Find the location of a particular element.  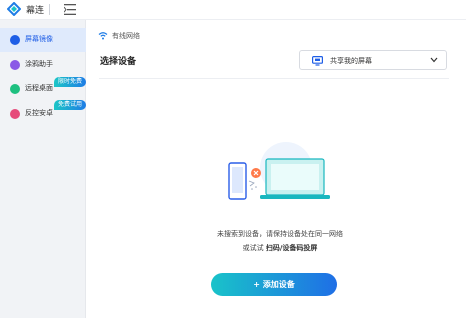

wifi-icon is located at coordinates (103, 36).